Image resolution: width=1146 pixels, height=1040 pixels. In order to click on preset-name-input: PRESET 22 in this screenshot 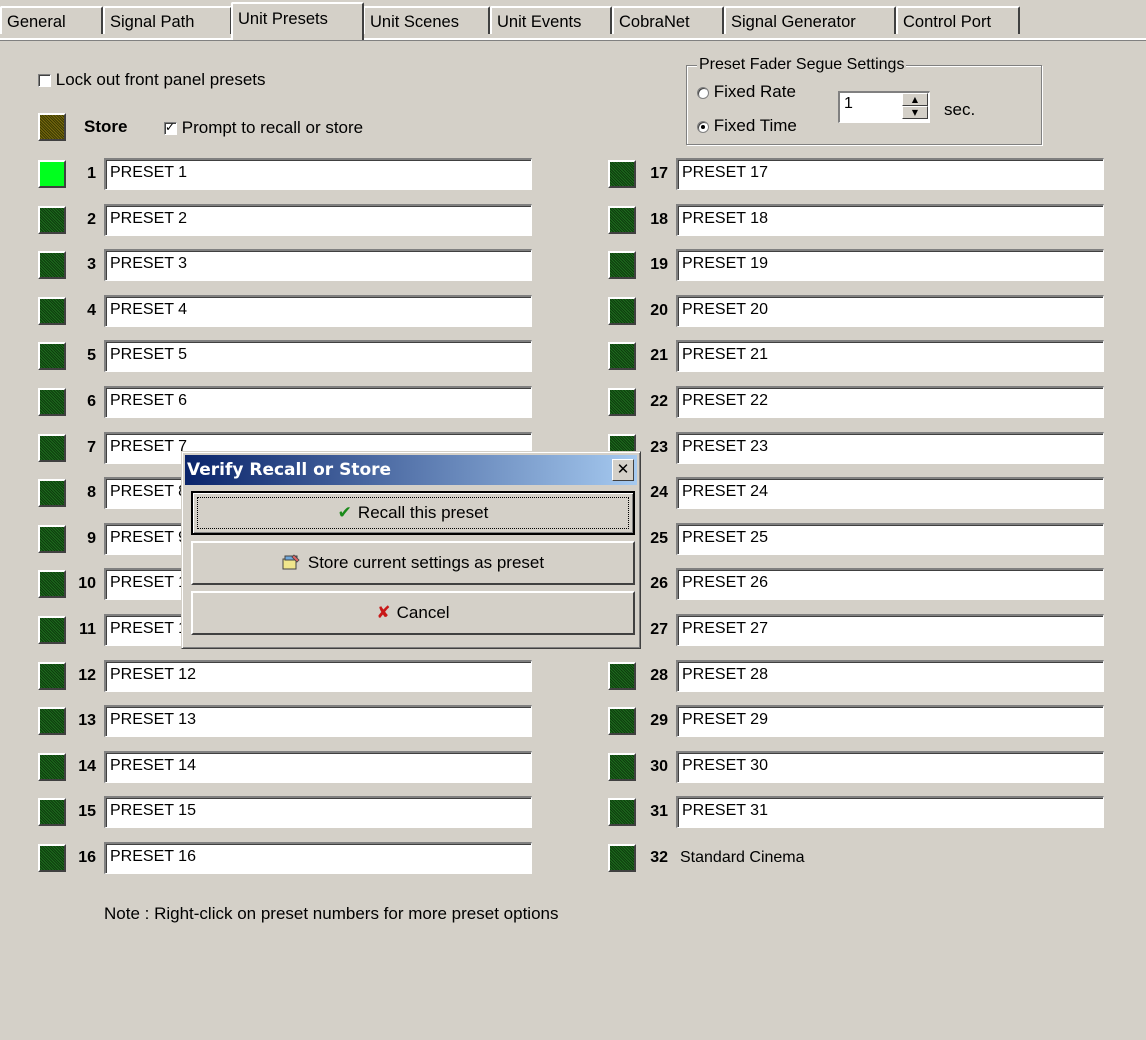, I will do `click(890, 402)`.